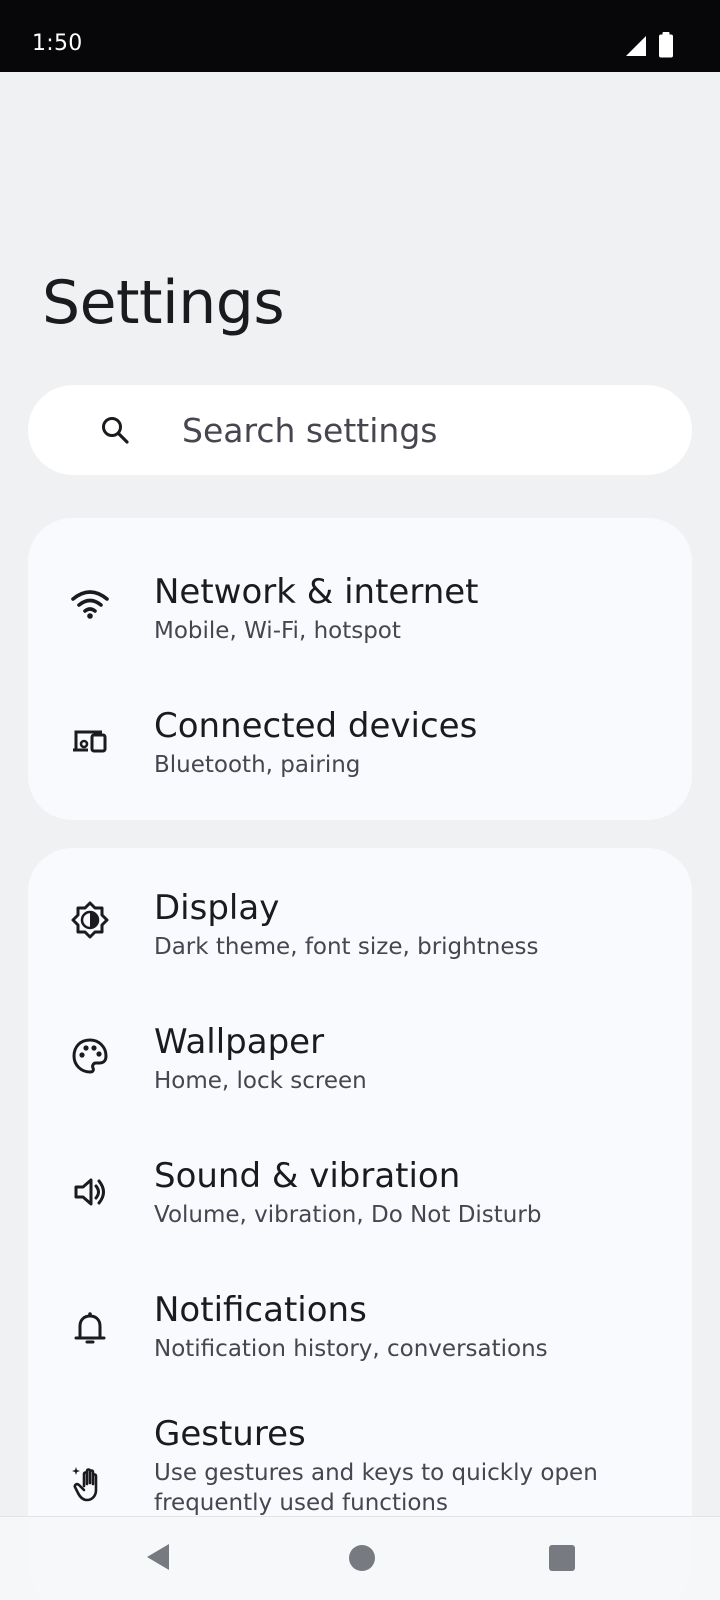 Image resolution: width=720 pixels, height=1600 pixels. I want to click on settings-item-connected-devices: Connected devices Bluetooth, pairing, so click(360, 740).